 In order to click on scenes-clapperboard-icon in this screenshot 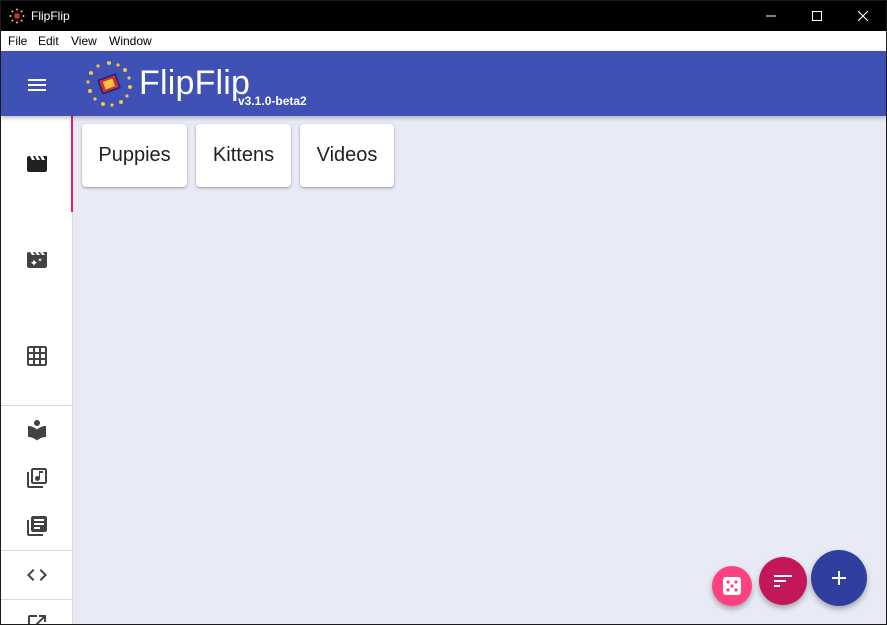, I will do `click(36, 164)`.